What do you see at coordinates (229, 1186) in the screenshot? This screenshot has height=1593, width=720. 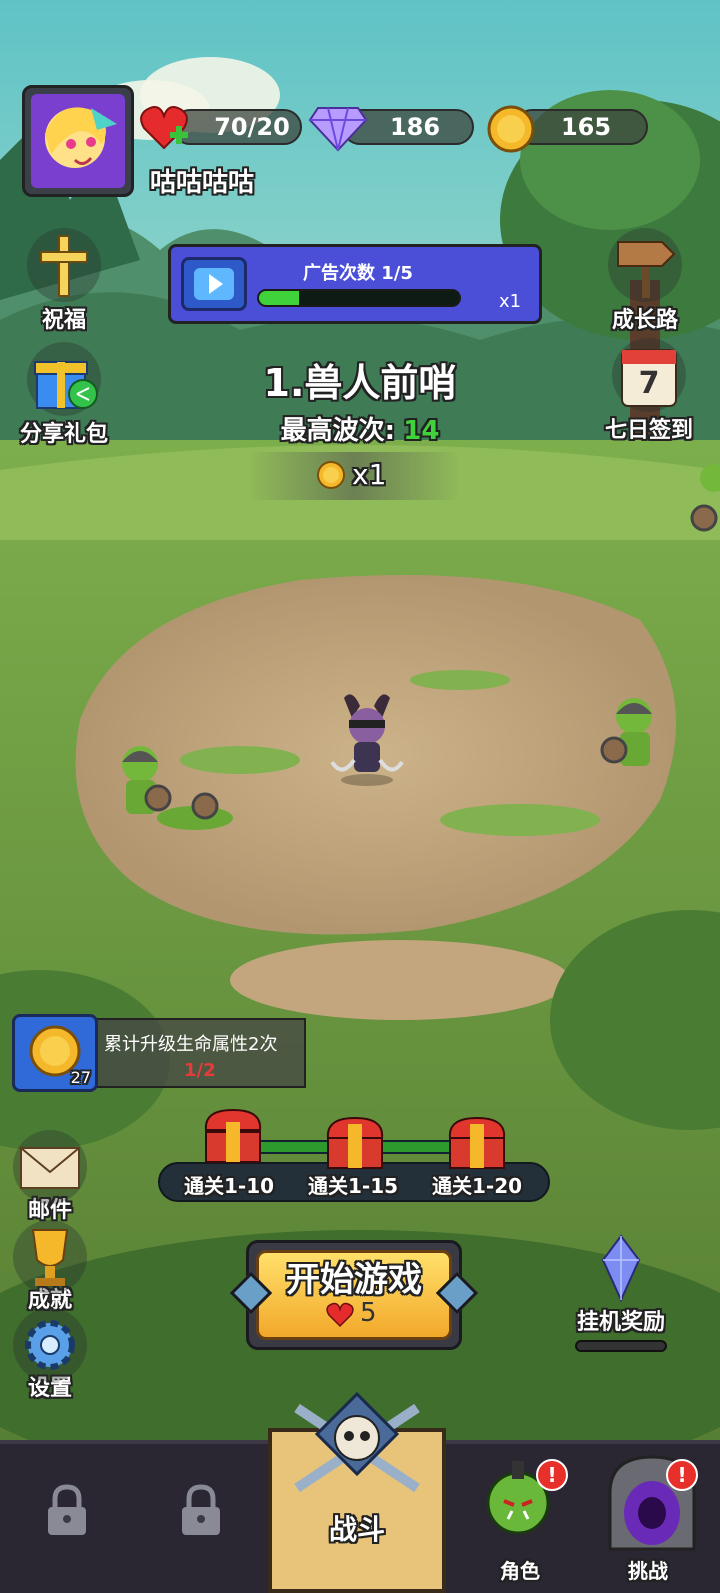 I see `chest-label: 通关1-10` at bounding box center [229, 1186].